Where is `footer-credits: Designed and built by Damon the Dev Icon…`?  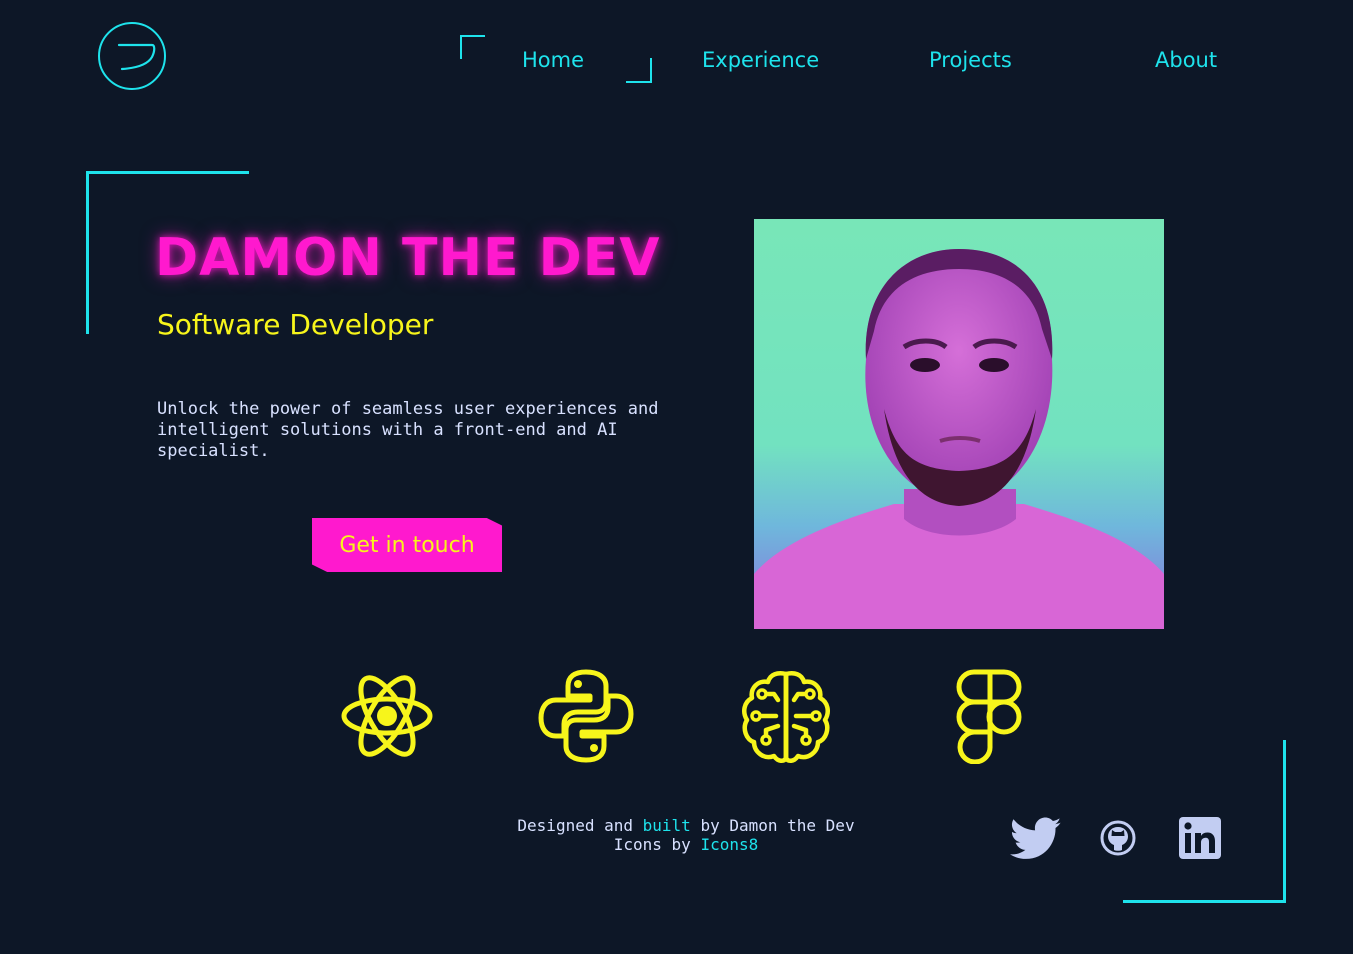 footer-credits: Designed and built by Damon the Dev Icon… is located at coordinates (686, 835).